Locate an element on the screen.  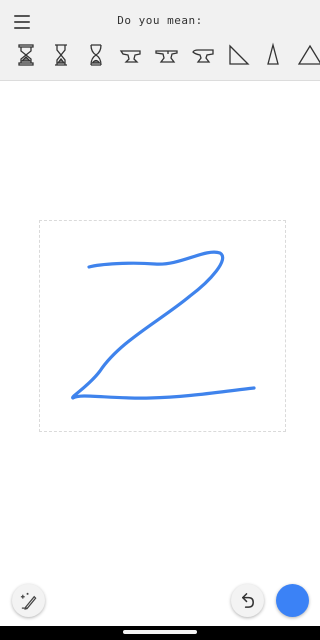
undo-icon is located at coordinates (247, 600).